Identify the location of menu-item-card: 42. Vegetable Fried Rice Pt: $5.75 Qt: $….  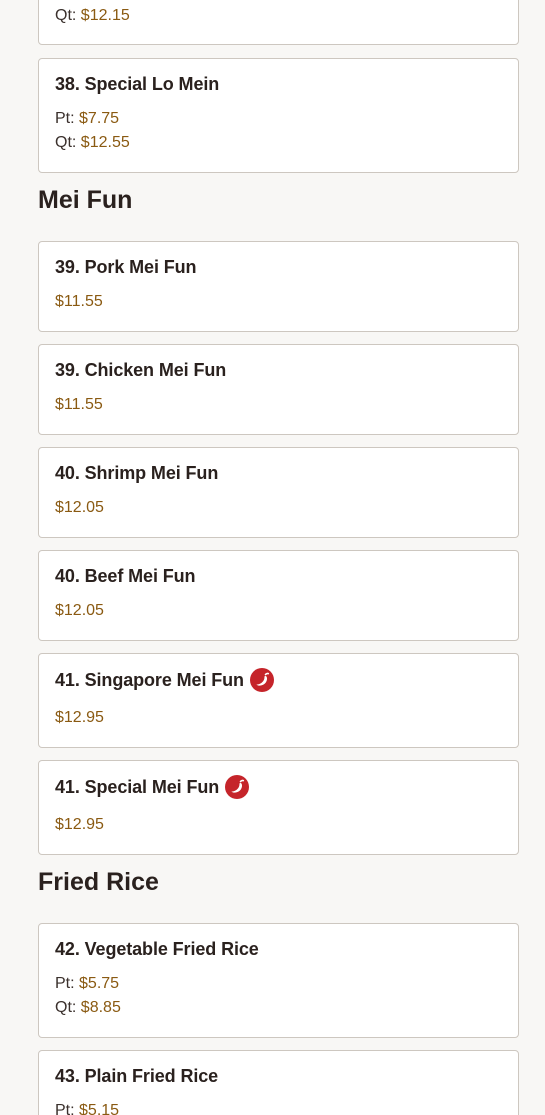
(278, 980).